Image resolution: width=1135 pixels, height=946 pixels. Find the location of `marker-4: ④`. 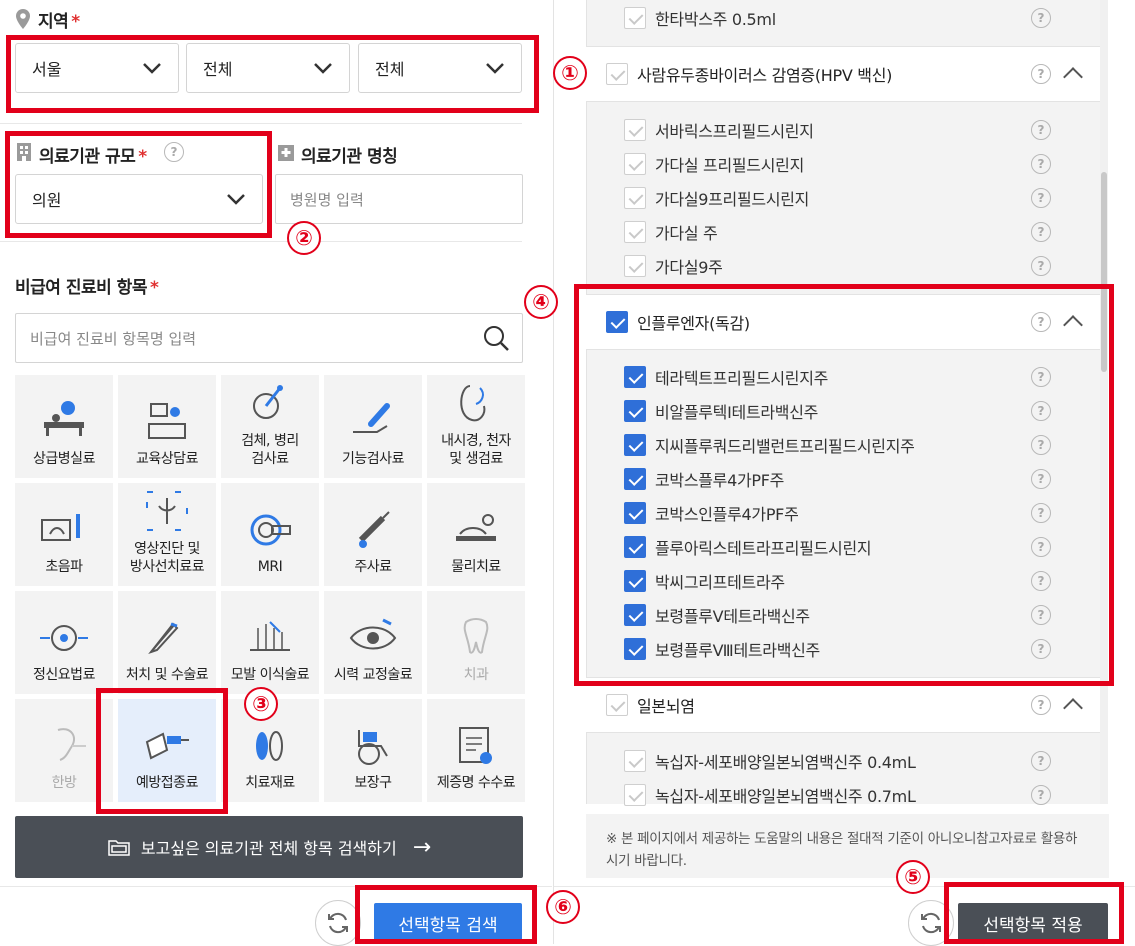

marker-4: ④ is located at coordinates (541, 302).